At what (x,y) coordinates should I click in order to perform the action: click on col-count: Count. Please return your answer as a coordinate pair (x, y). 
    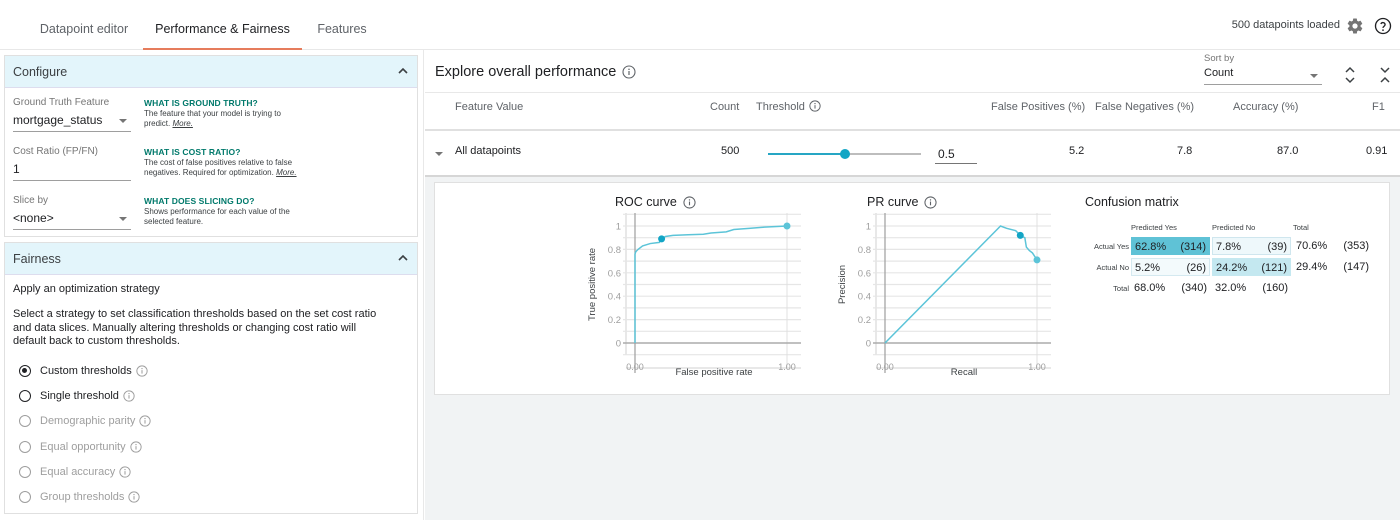
    Looking at the image, I should click on (724, 107).